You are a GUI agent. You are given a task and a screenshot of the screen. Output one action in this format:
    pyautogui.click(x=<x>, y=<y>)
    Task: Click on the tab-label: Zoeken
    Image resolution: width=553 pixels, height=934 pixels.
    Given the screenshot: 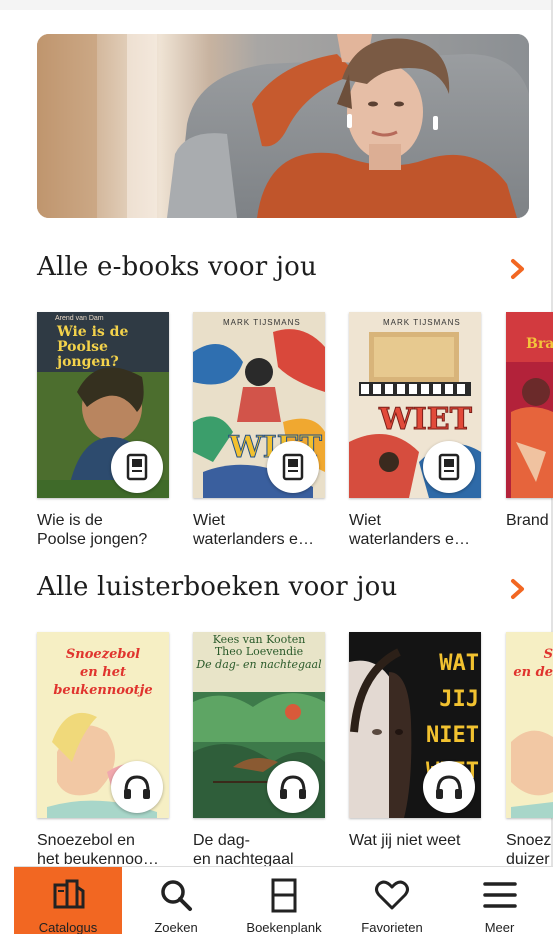 What is the action you would take?
    pyautogui.click(x=176, y=927)
    